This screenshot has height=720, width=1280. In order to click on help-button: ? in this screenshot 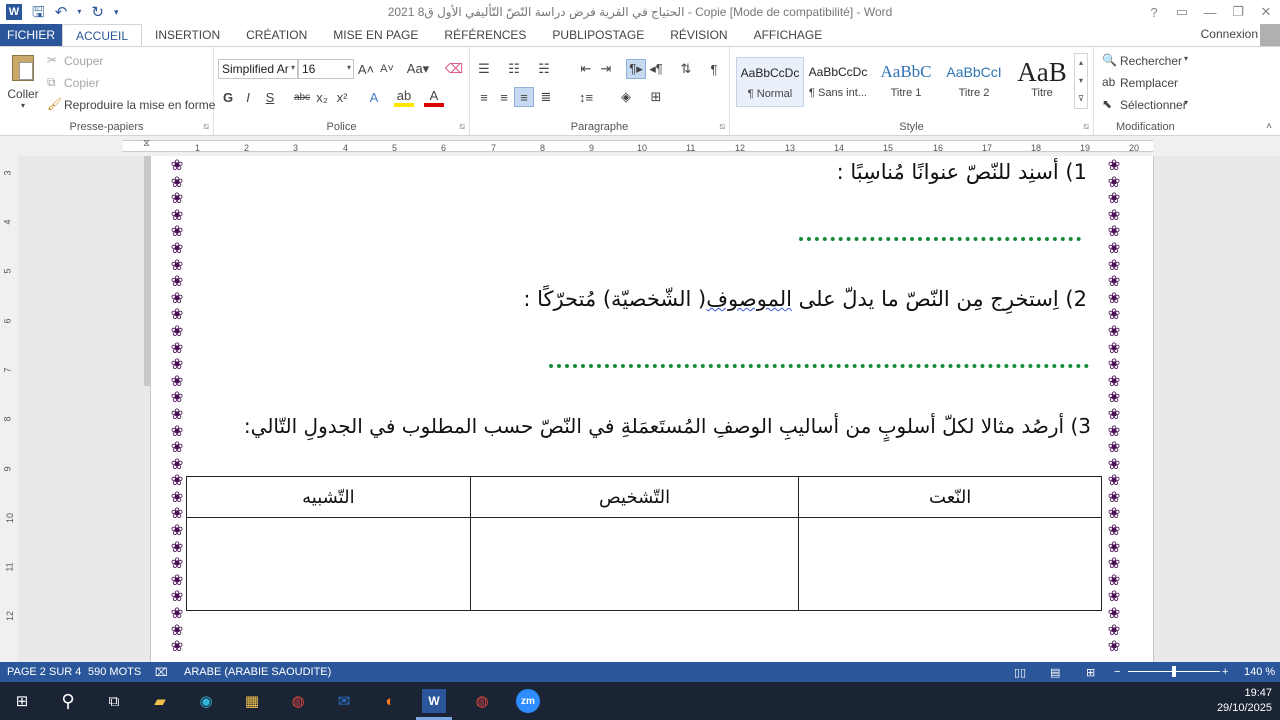, I will do `click(1154, 12)`.